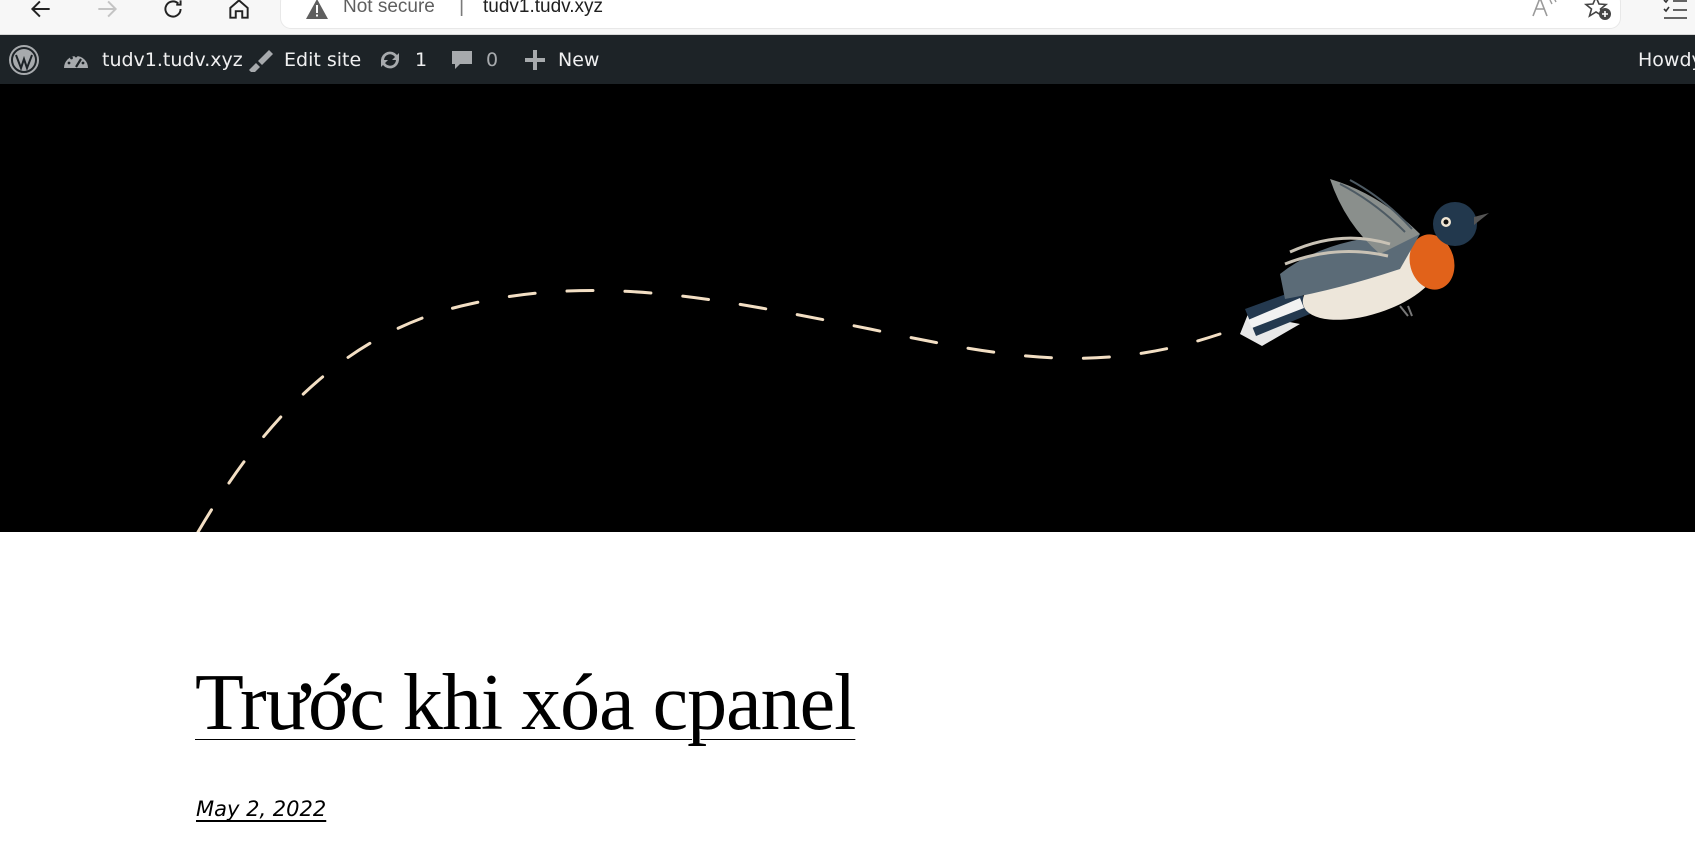 The height and width of the screenshot is (853, 1695). What do you see at coordinates (421, 60) in the screenshot?
I see `updates-count: 1` at bounding box center [421, 60].